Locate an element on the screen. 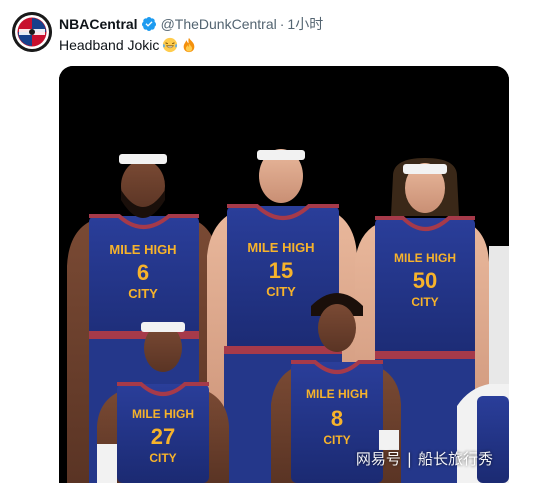 The height and width of the screenshot is (483, 538). handle: @TheDunkCentral is located at coordinates (219, 24).